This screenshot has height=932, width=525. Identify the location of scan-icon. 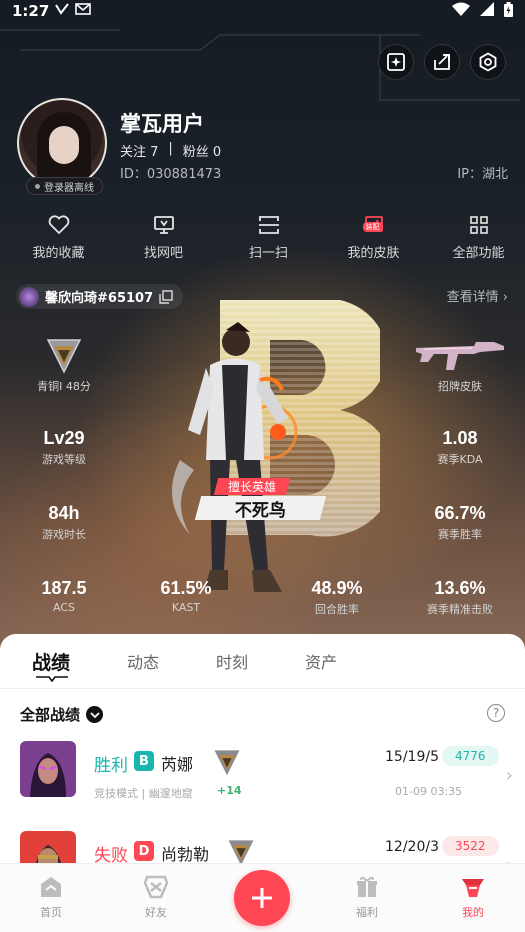
(269, 225).